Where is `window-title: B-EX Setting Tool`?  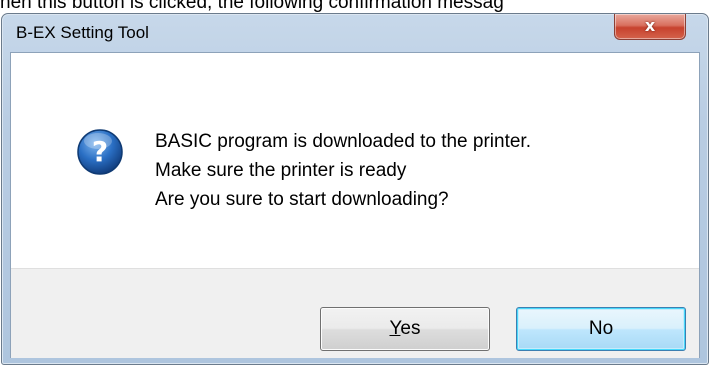
window-title: B-EX Setting Tool is located at coordinates (82, 32).